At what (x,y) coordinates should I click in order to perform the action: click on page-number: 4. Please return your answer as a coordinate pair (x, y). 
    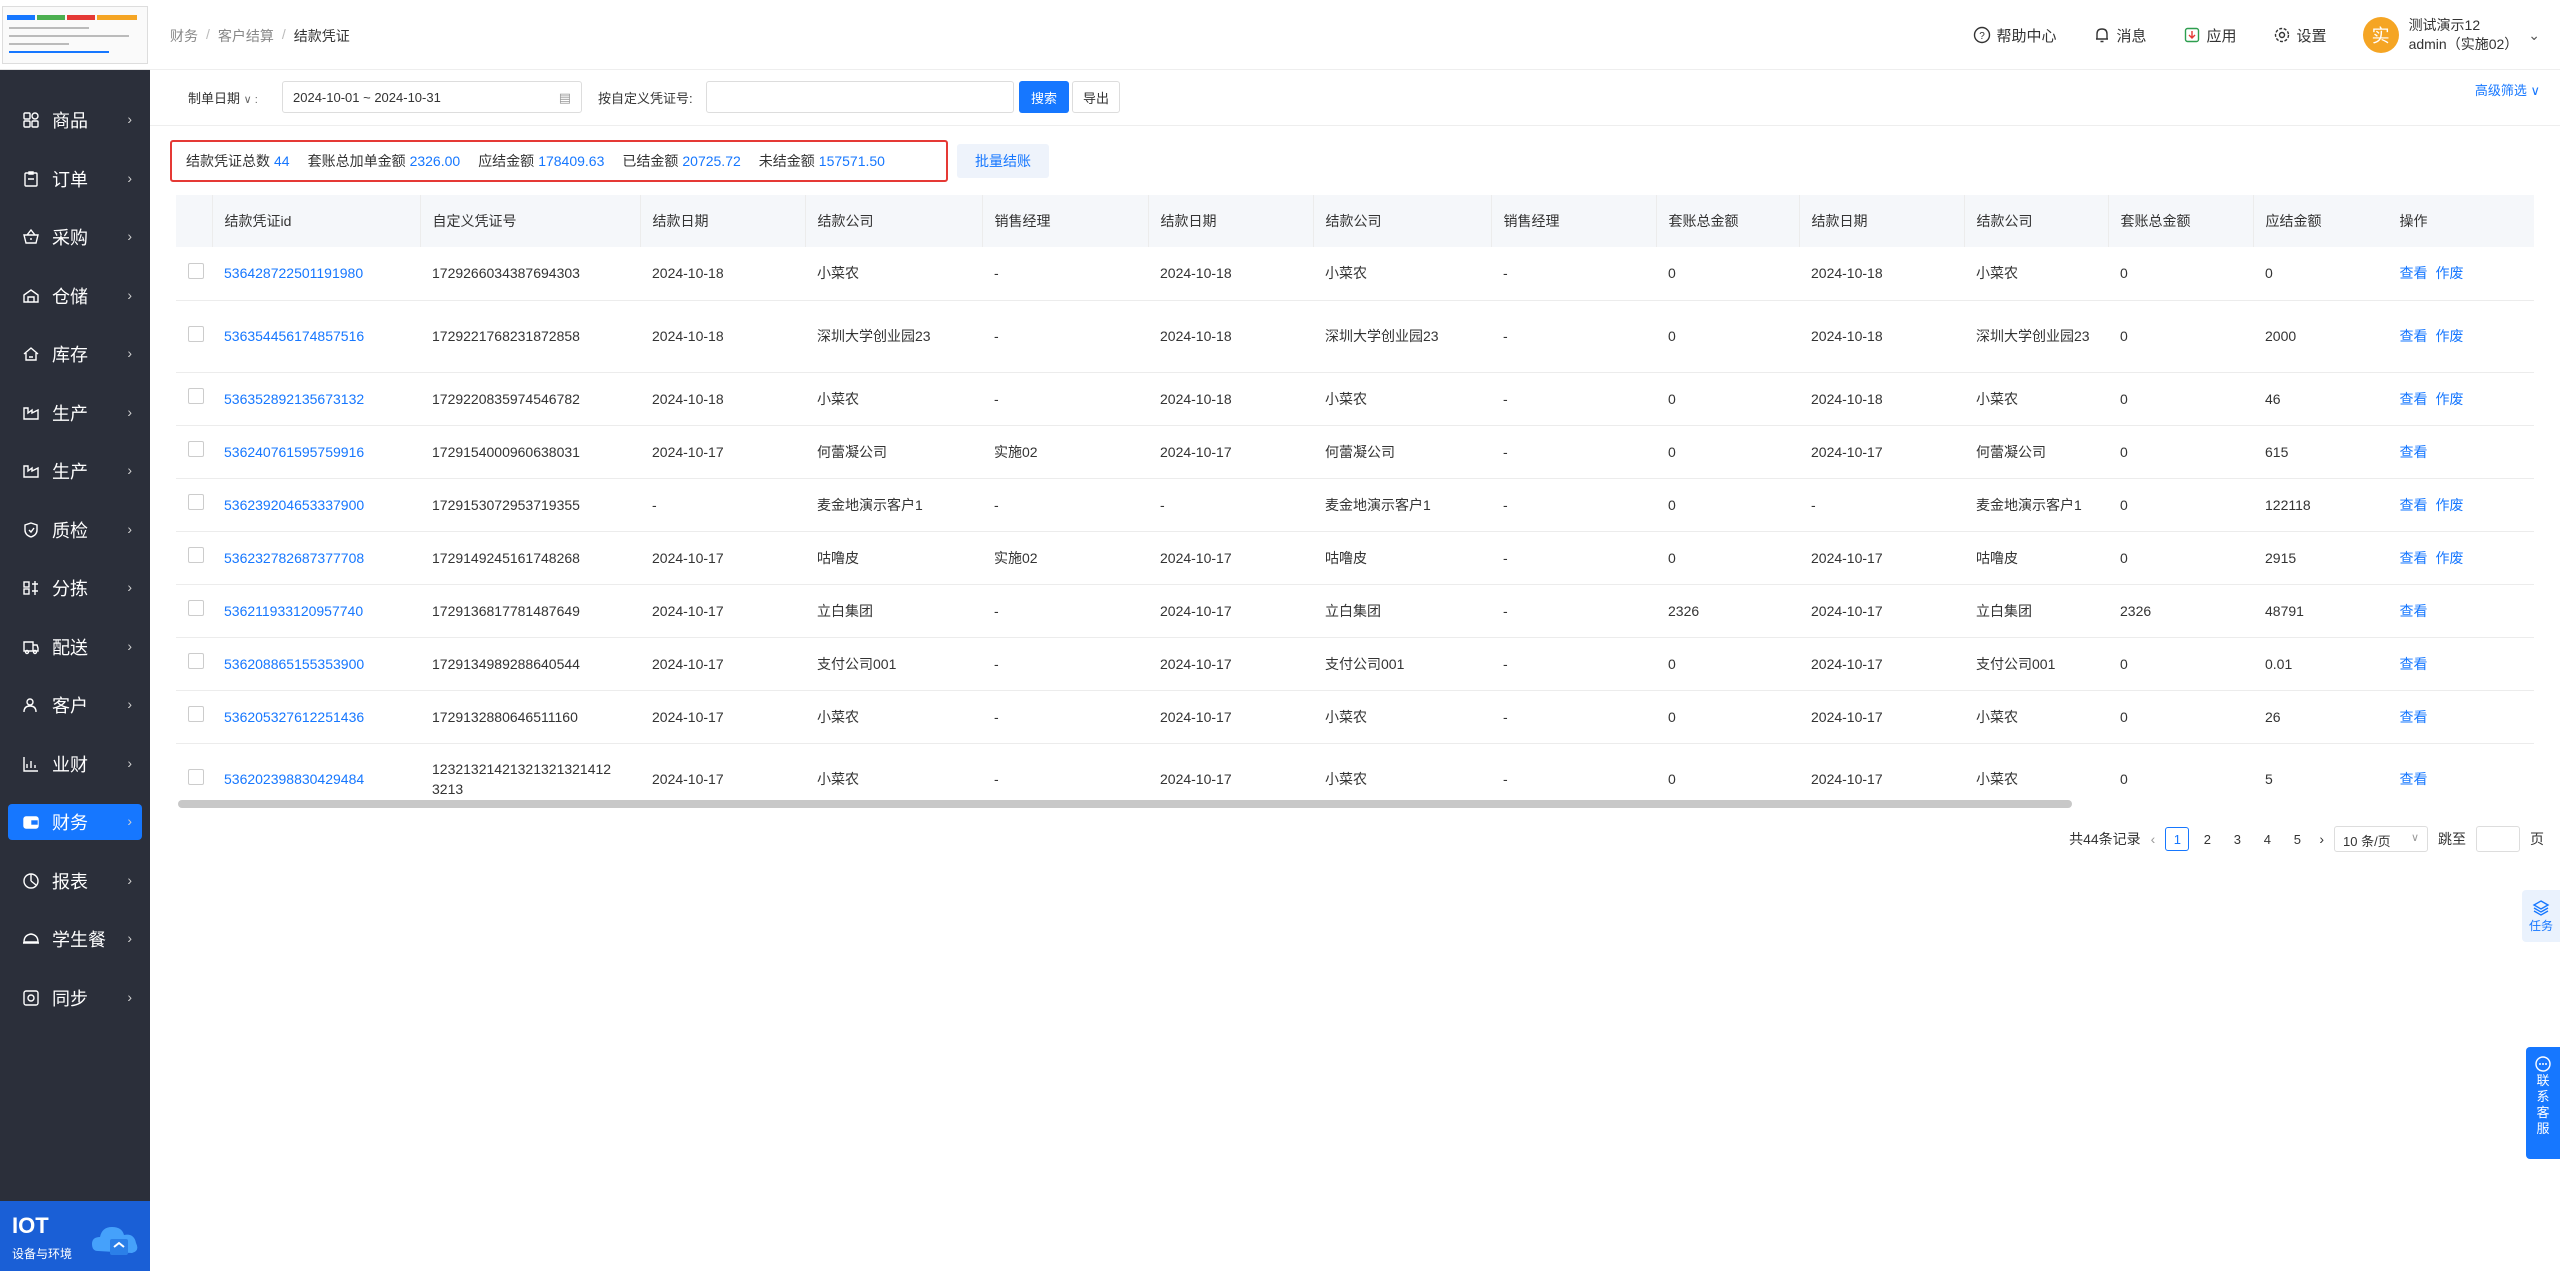
    Looking at the image, I should click on (2267, 839).